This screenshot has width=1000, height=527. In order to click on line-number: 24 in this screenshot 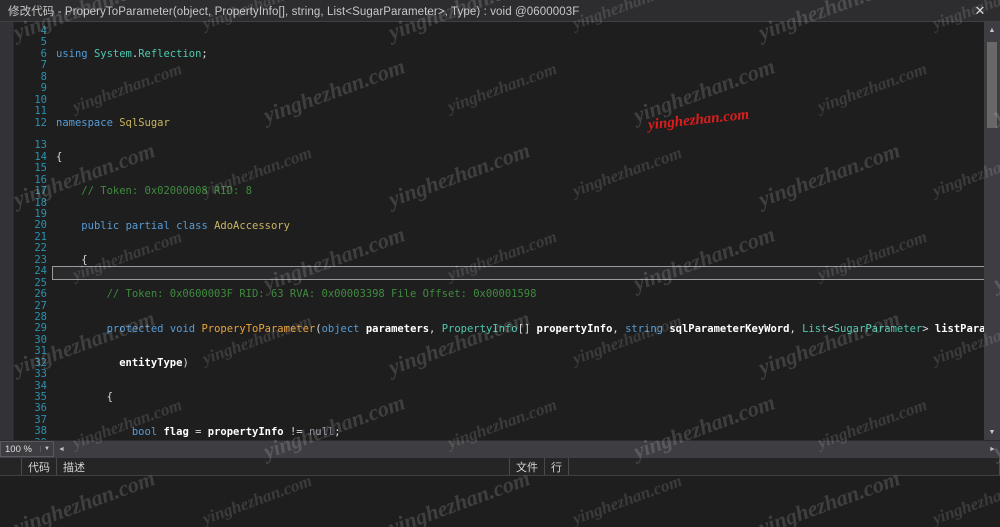, I will do `click(40, 271)`.